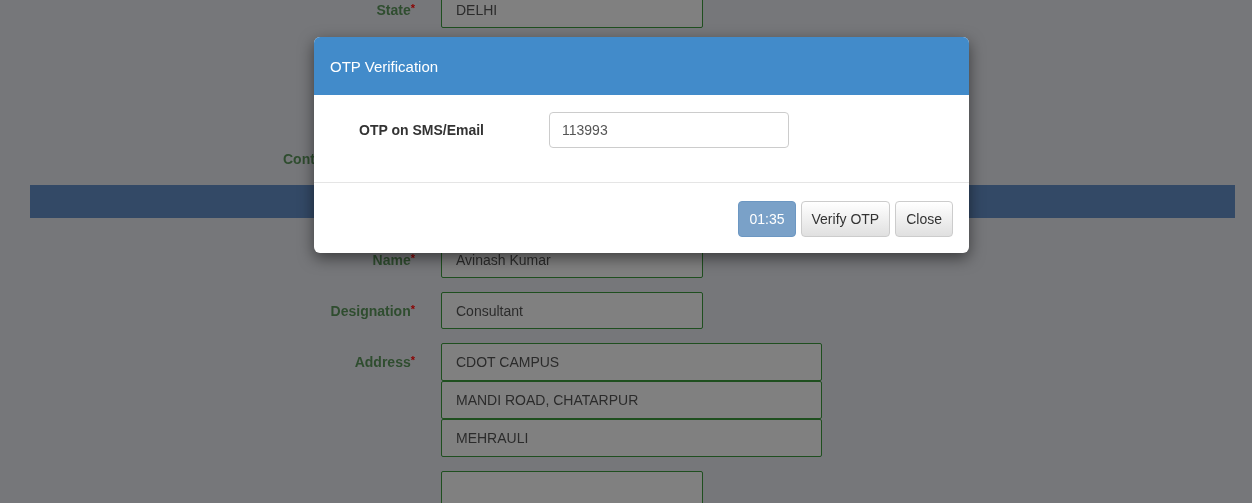 Image resolution: width=1252 pixels, height=503 pixels. I want to click on timer-button: 01:35, so click(767, 219).